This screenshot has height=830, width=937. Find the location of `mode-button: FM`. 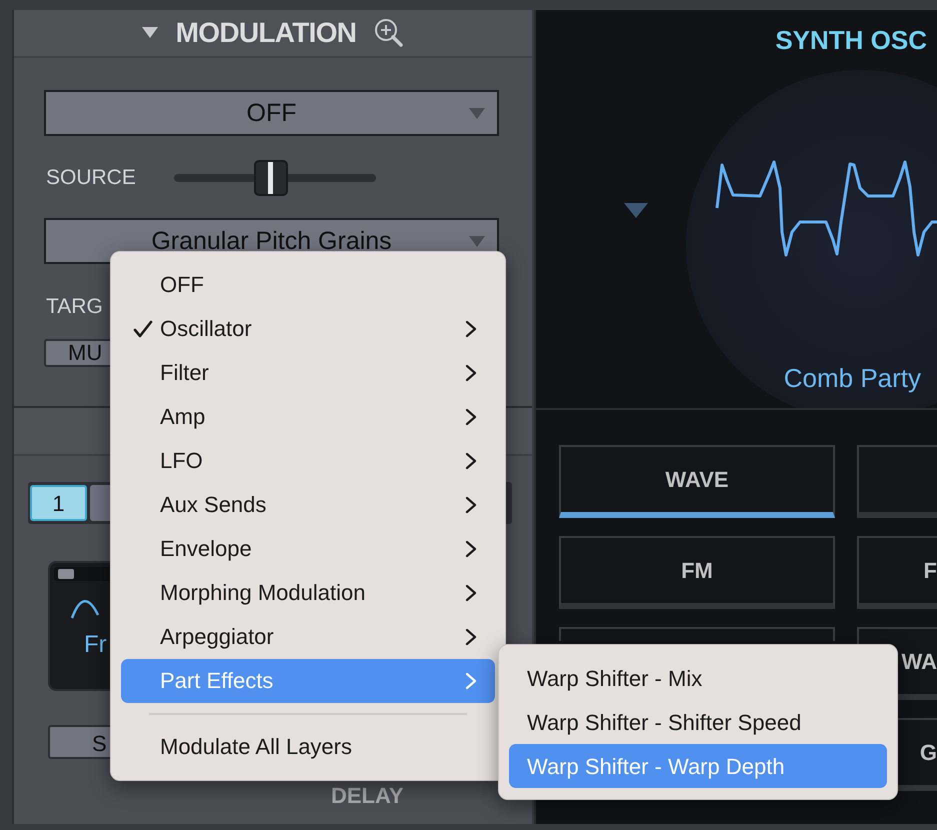

mode-button: FM is located at coordinates (697, 572).